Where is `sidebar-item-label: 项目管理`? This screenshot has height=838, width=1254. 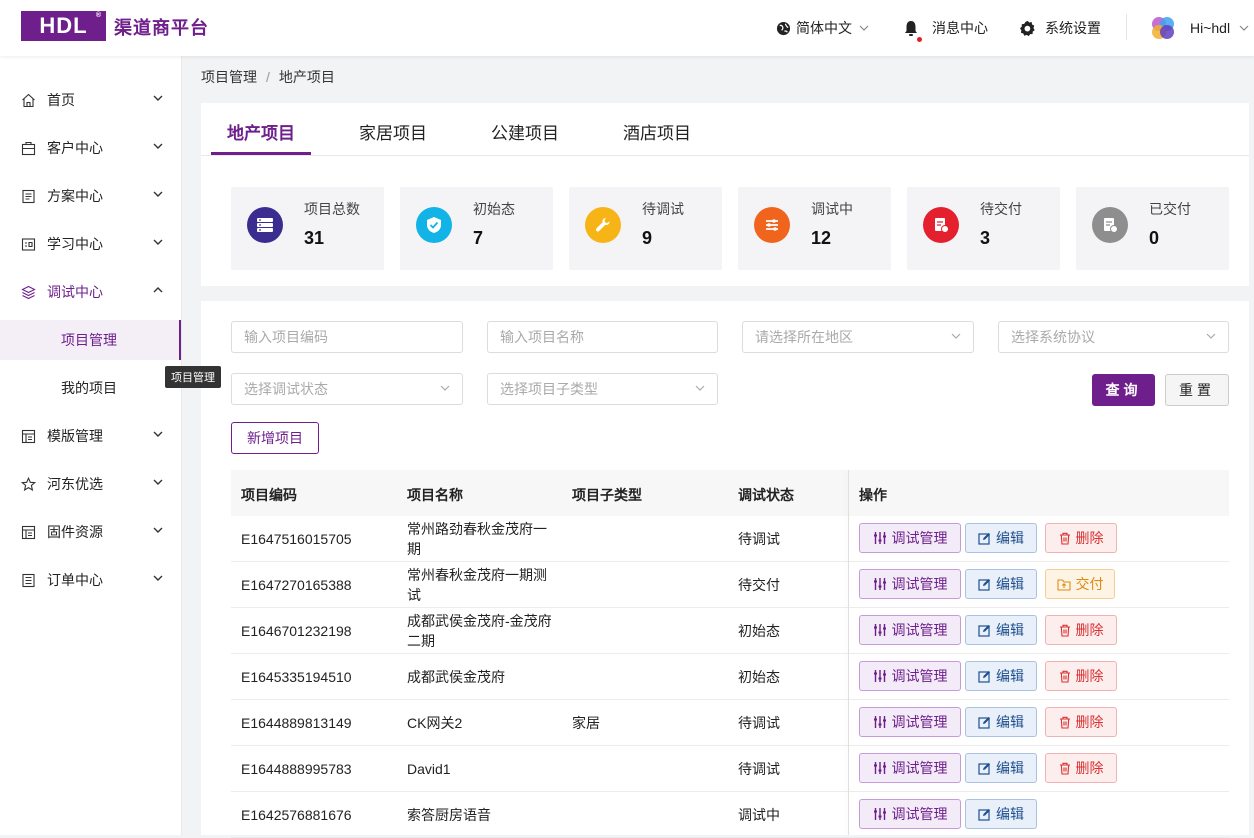
sidebar-item-label: 项目管理 is located at coordinates (89, 340).